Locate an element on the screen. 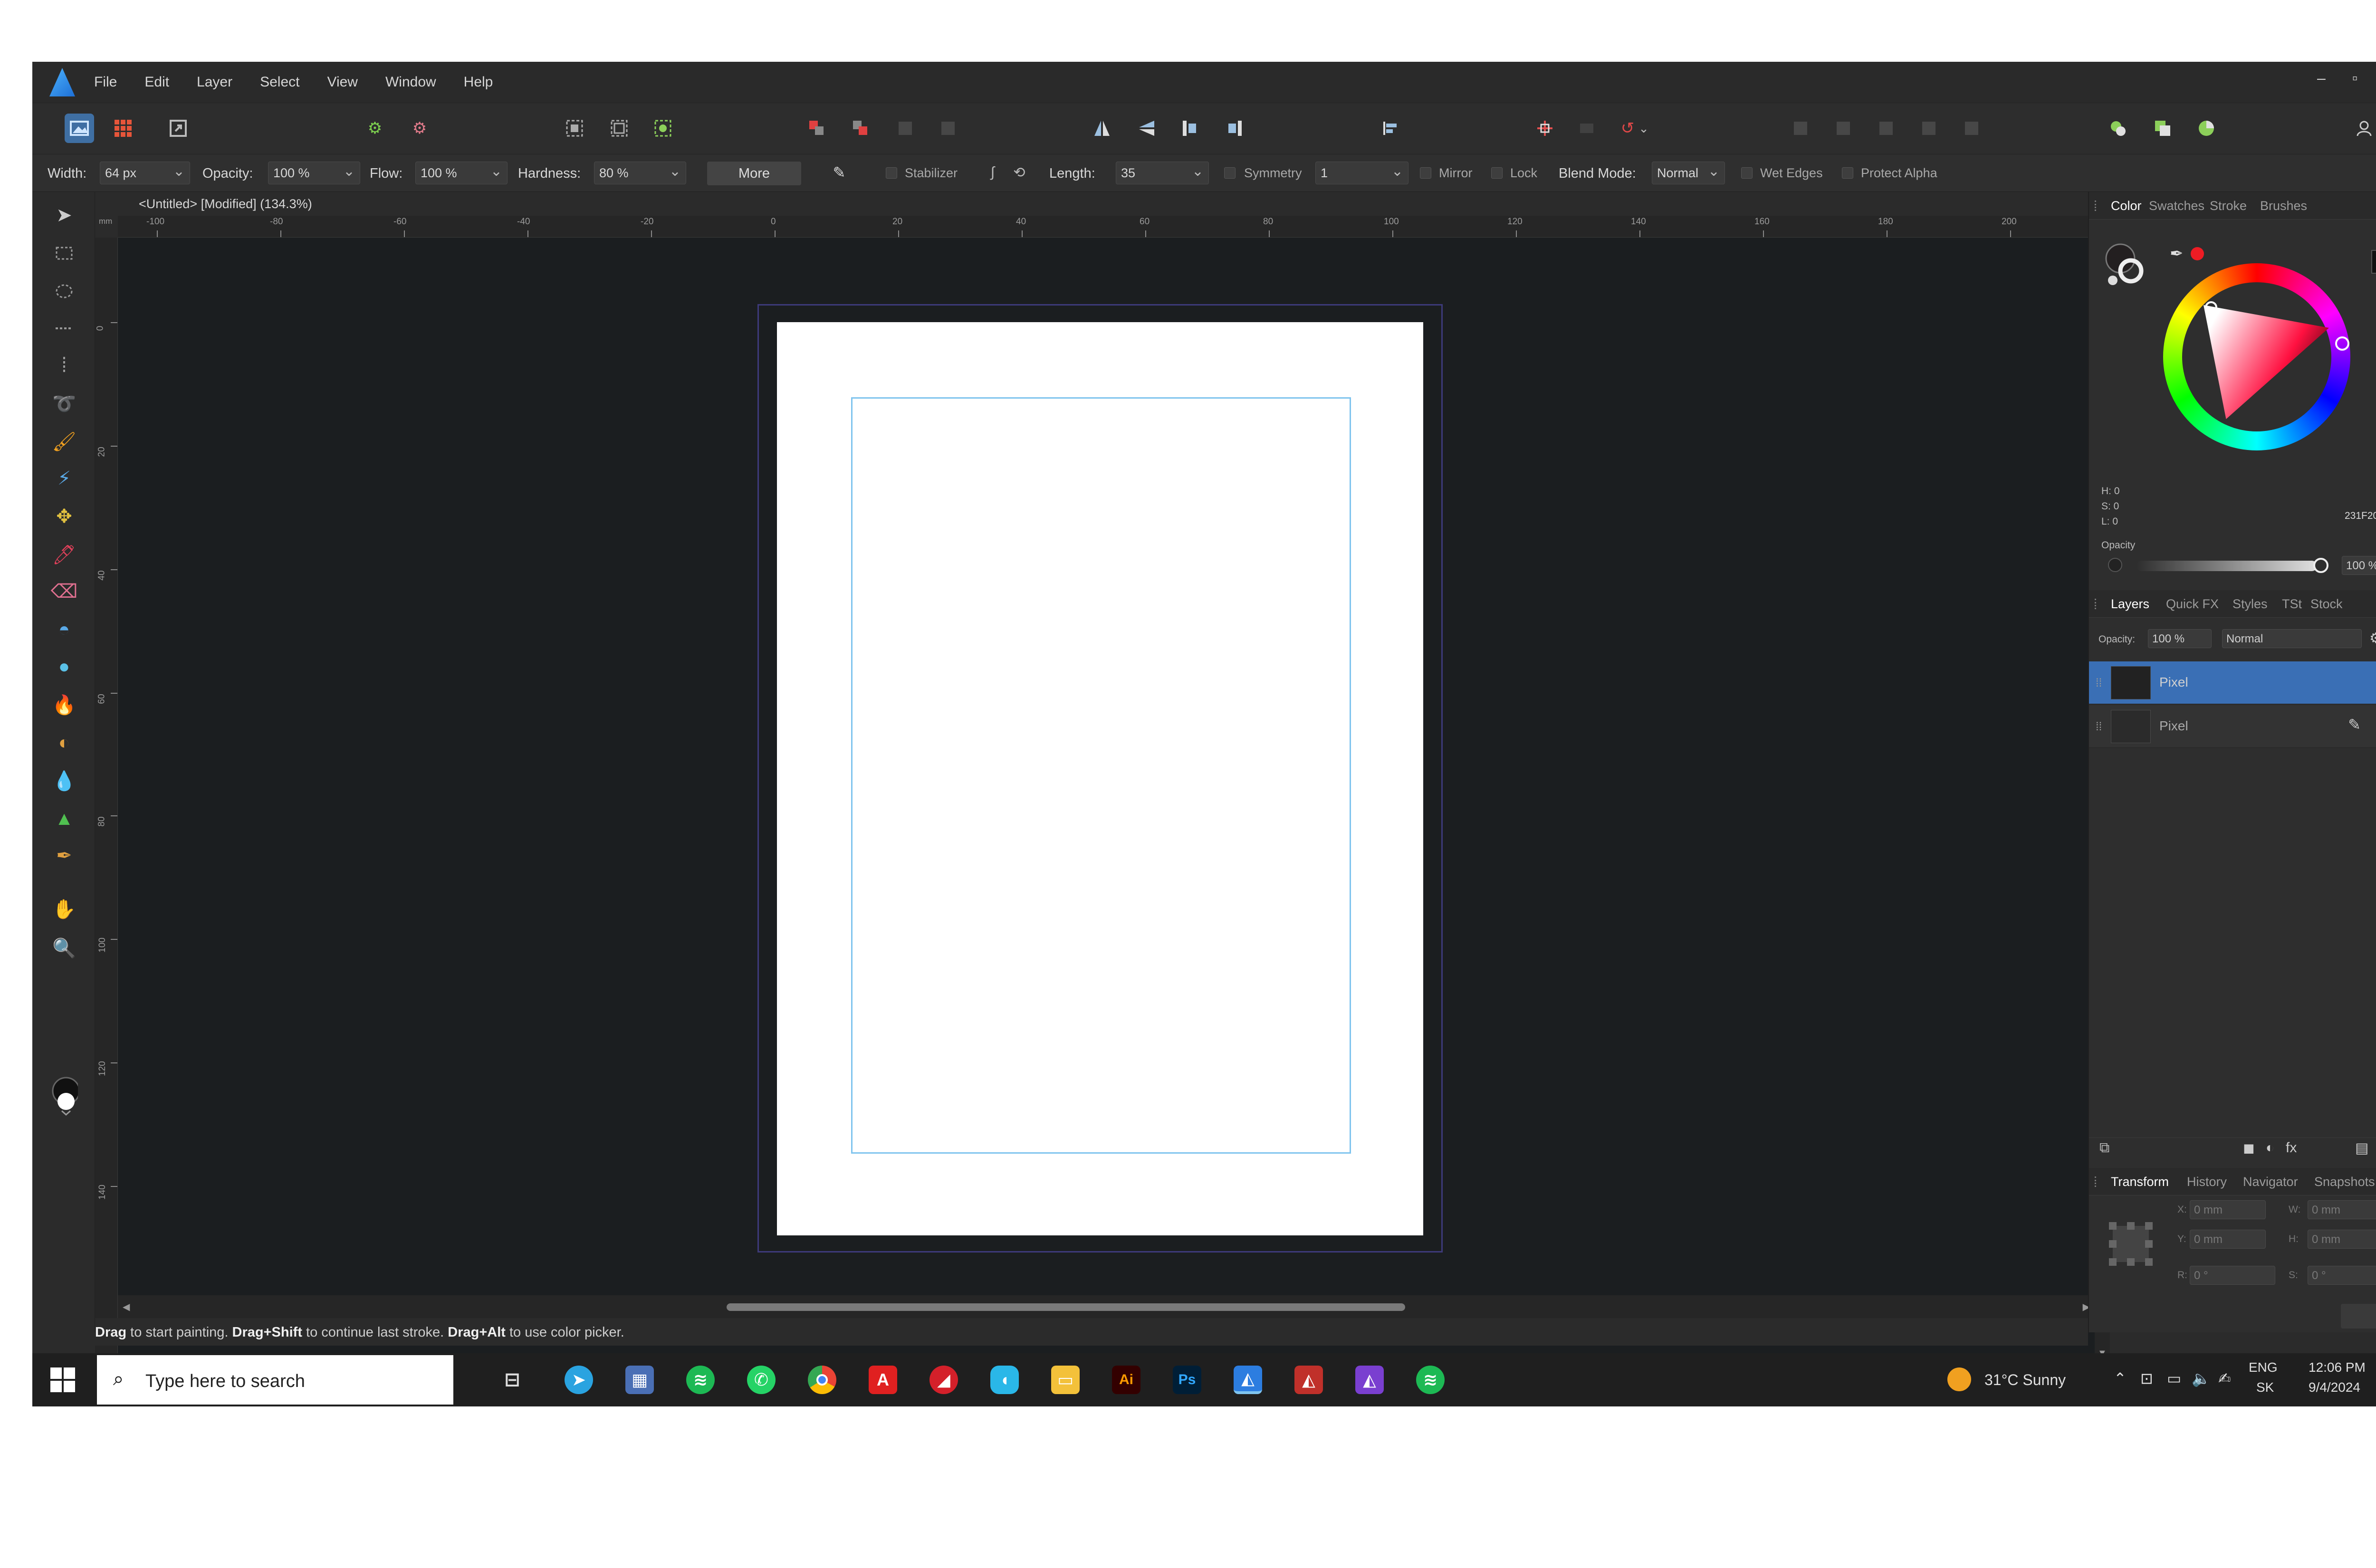  flood-select-icon: ⚡ is located at coordinates (64, 479).